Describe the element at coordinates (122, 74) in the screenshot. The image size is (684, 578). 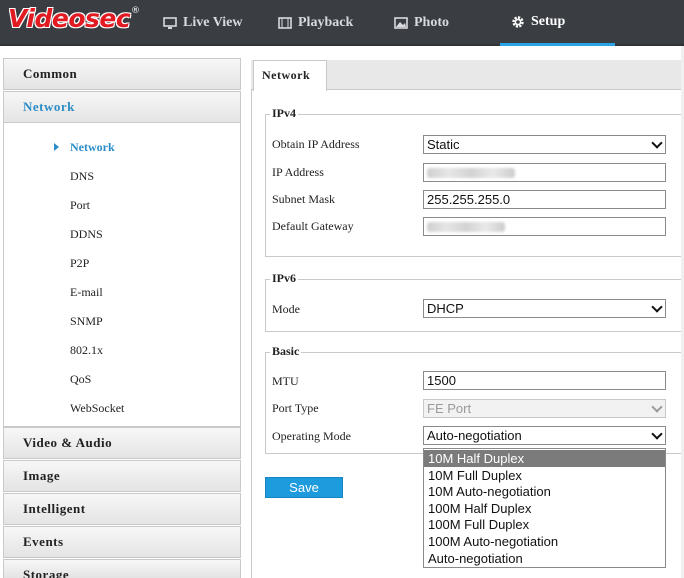
I see `sidebar-section-common: Common` at that location.